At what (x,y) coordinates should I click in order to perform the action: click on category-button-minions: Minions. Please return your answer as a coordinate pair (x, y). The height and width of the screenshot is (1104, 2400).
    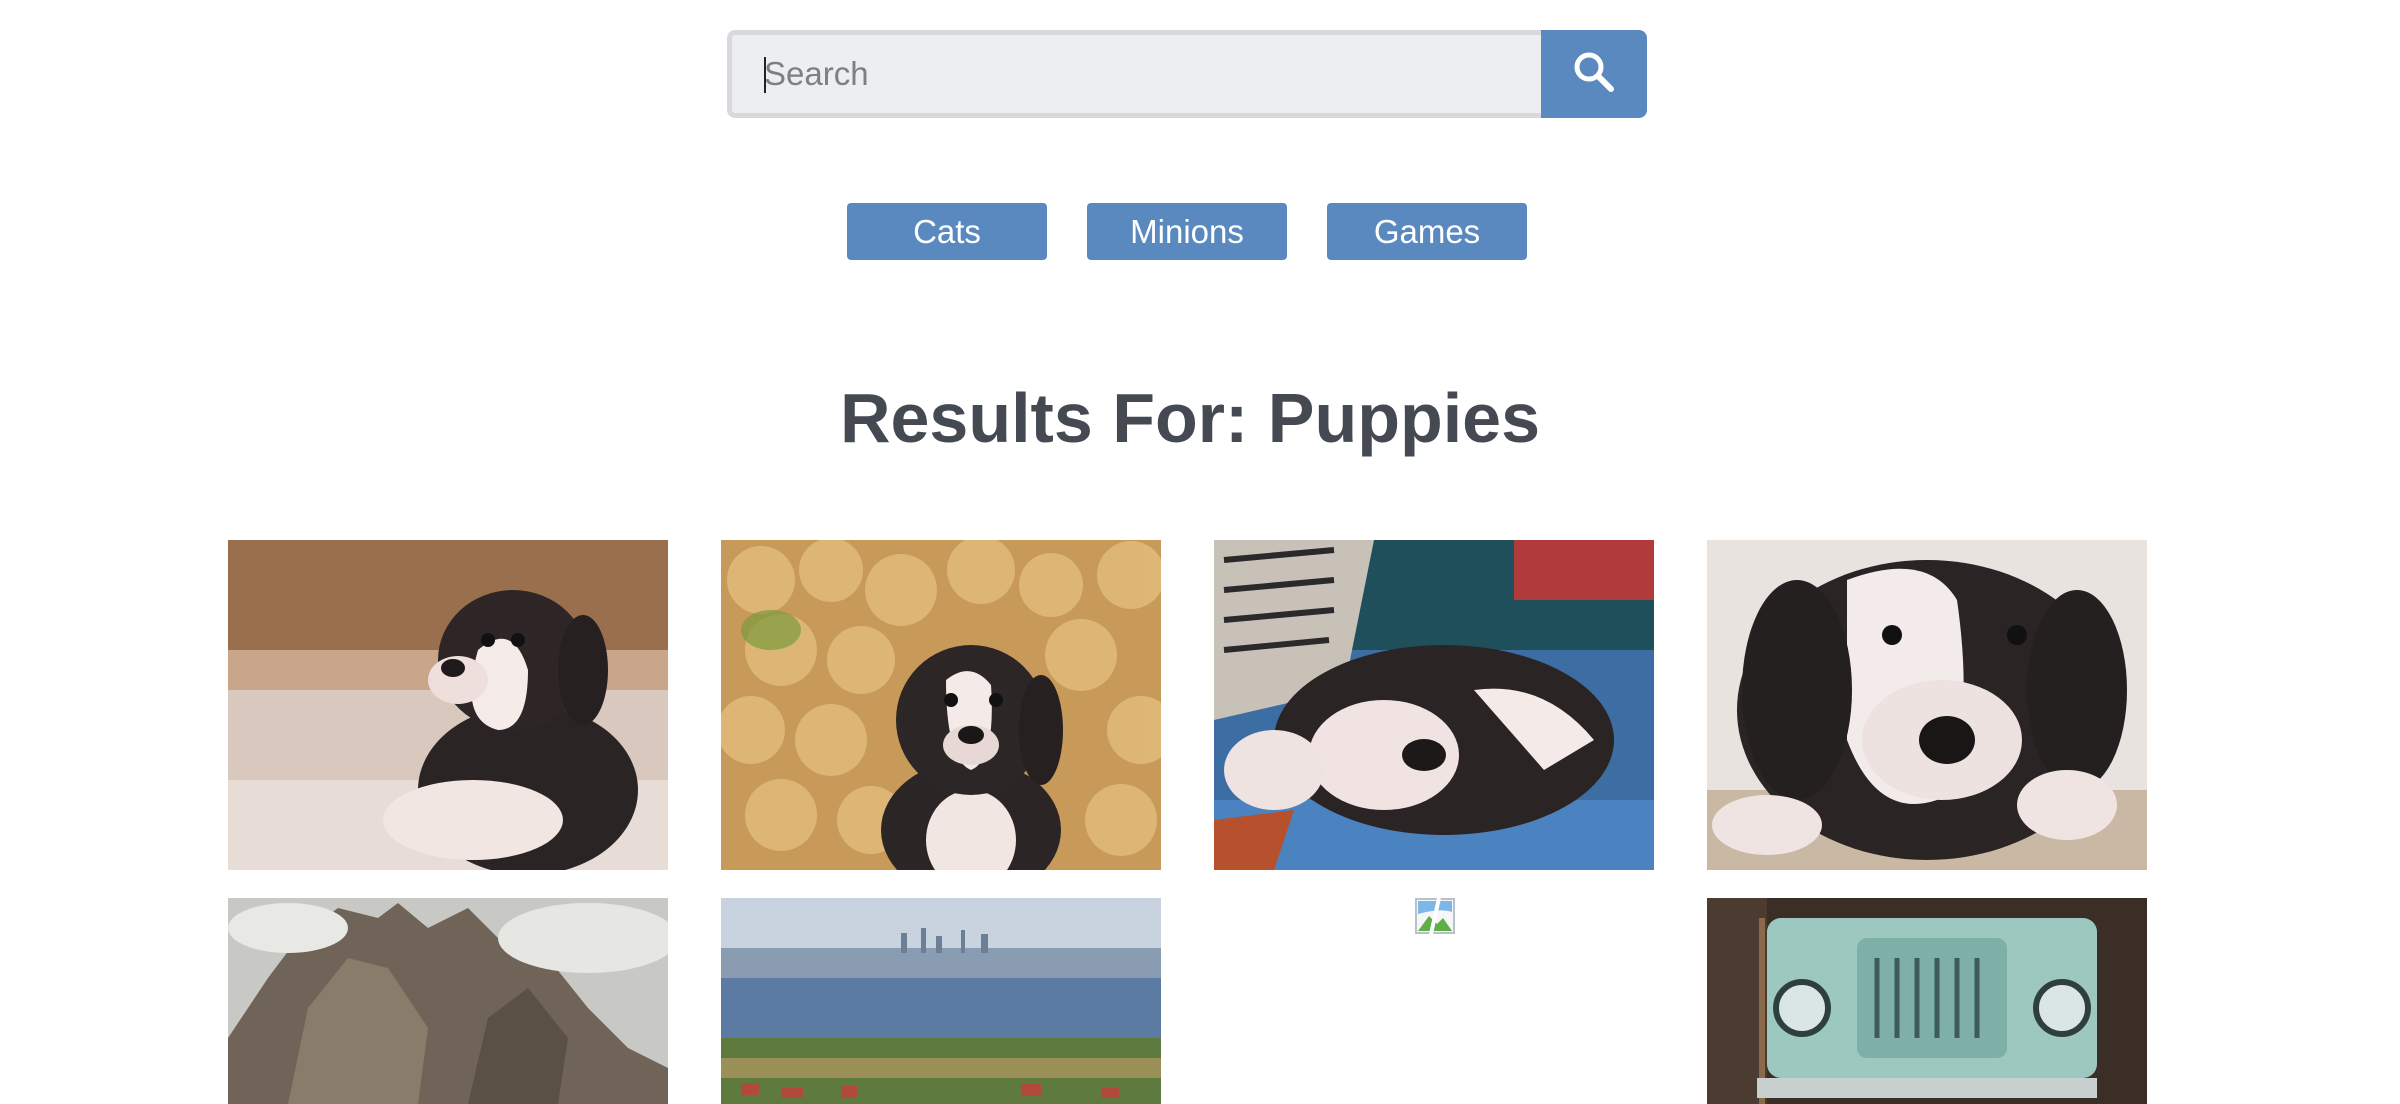
    Looking at the image, I should click on (1187, 231).